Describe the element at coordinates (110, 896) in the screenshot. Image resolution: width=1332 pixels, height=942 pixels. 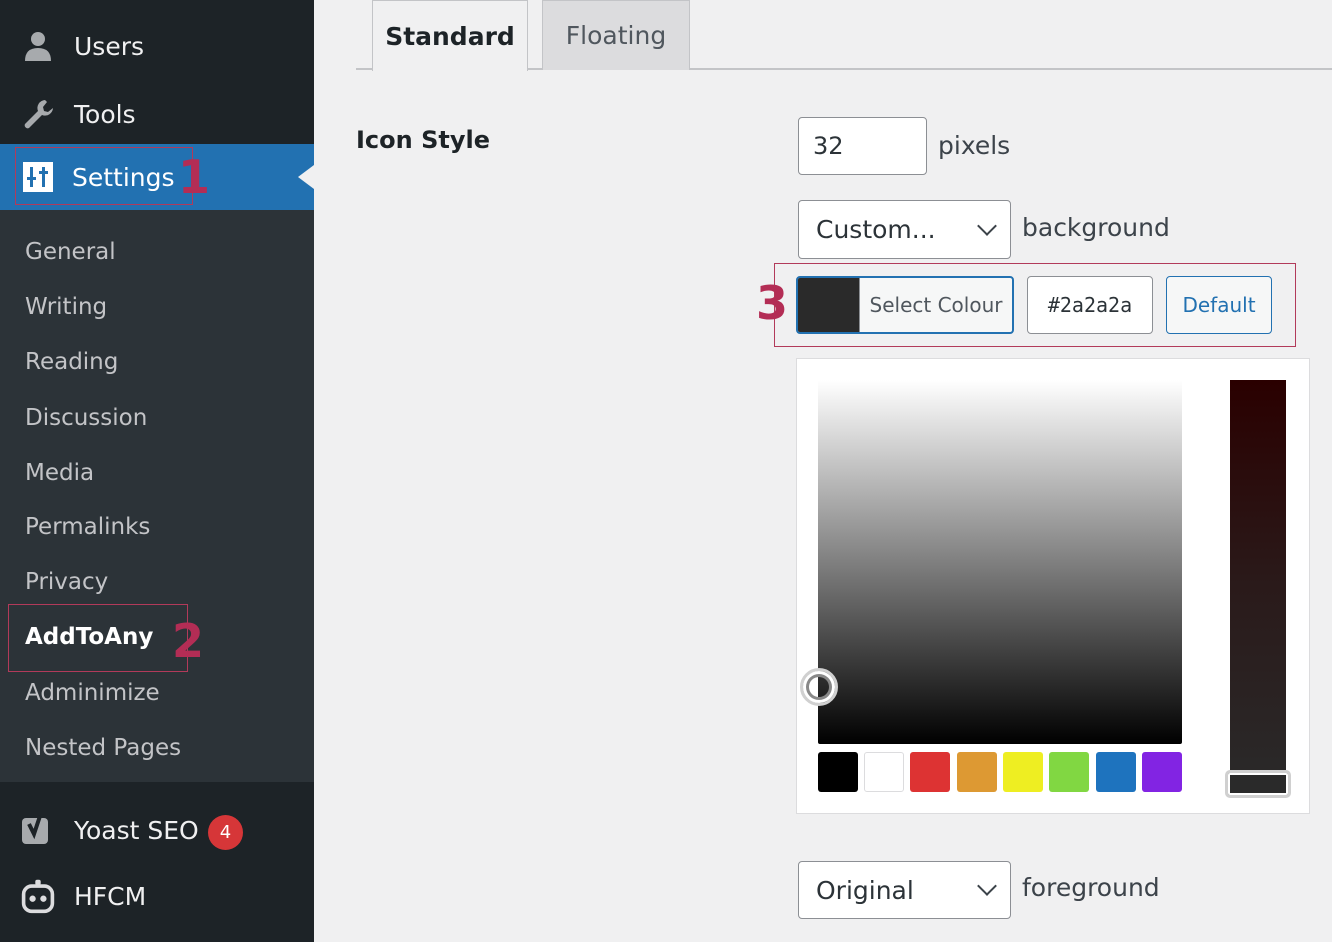
I see `menu-hfcm-label: HFCM` at that location.